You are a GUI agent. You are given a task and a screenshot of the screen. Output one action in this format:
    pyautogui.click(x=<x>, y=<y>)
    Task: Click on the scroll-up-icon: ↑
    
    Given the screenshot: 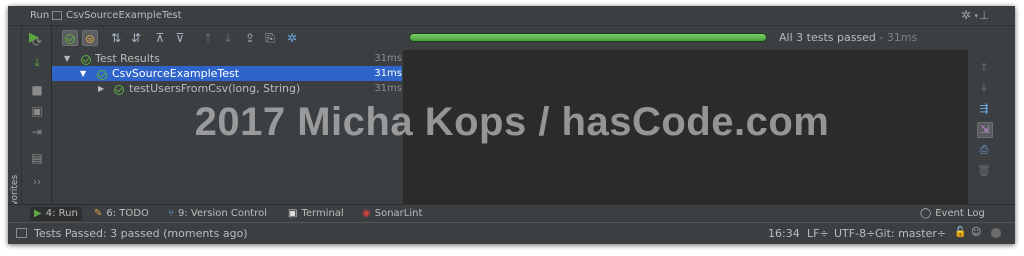 What is the action you would take?
    pyautogui.click(x=984, y=68)
    